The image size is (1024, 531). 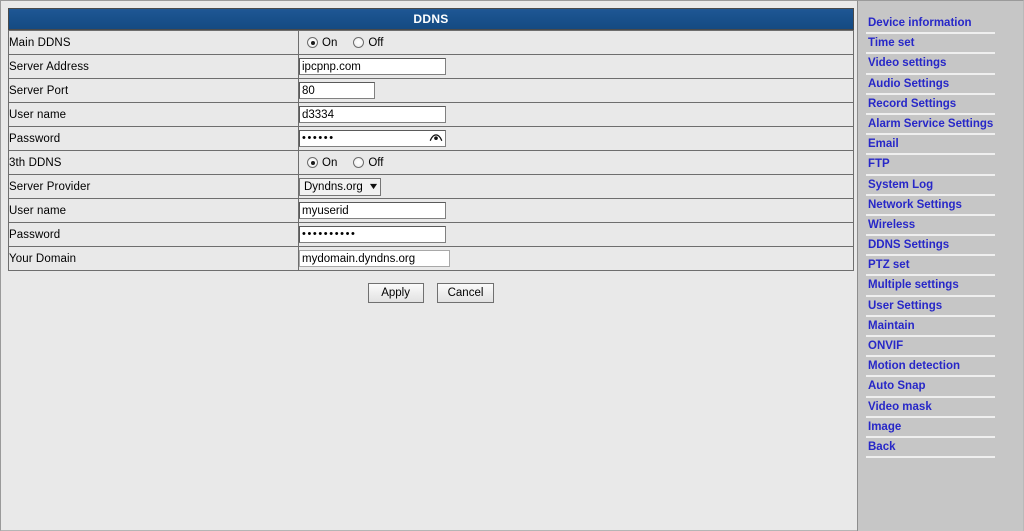 What do you see at coordinates (576, 186) in the screenshot?
I see `field-server-provider: Dyndns.org ▼` at bounding box center [576, 186].